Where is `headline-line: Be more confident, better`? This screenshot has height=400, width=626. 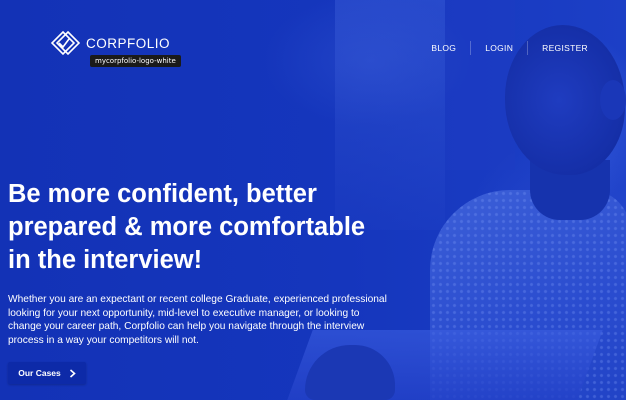
headline-line: Be more confident, better is located at coordinates (162, 194).